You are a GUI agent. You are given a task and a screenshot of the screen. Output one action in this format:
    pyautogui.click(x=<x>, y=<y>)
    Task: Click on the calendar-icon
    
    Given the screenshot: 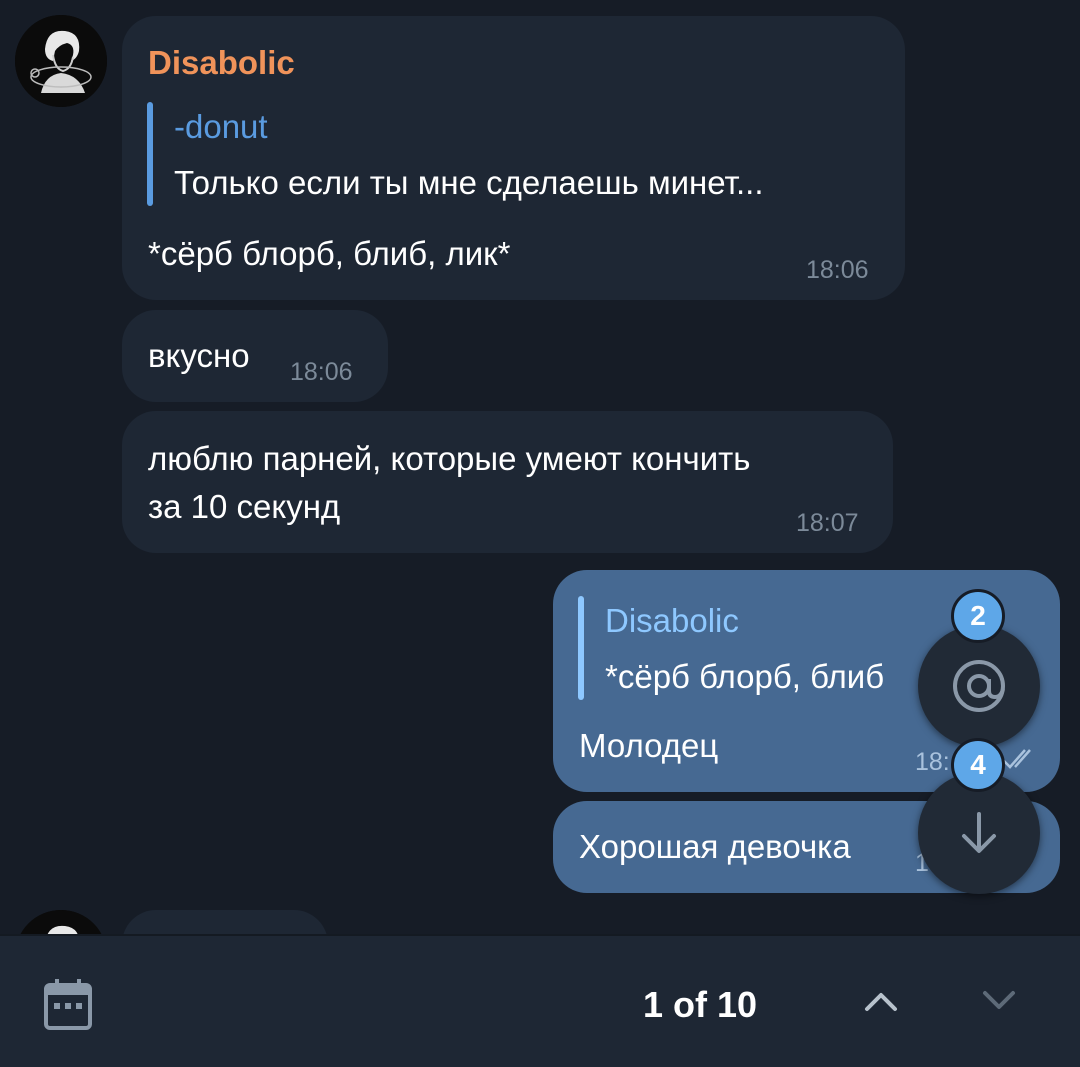 What is the action you would take?
    pyautogui.click(x=68, y=1004)
    